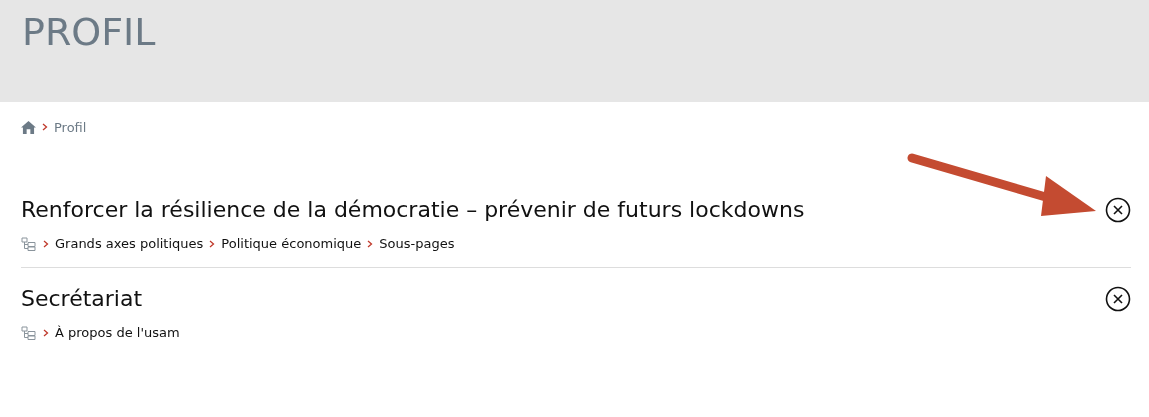 This screenshot has width=1149, height=417. I want to click on home-icon, so click(28, 127).